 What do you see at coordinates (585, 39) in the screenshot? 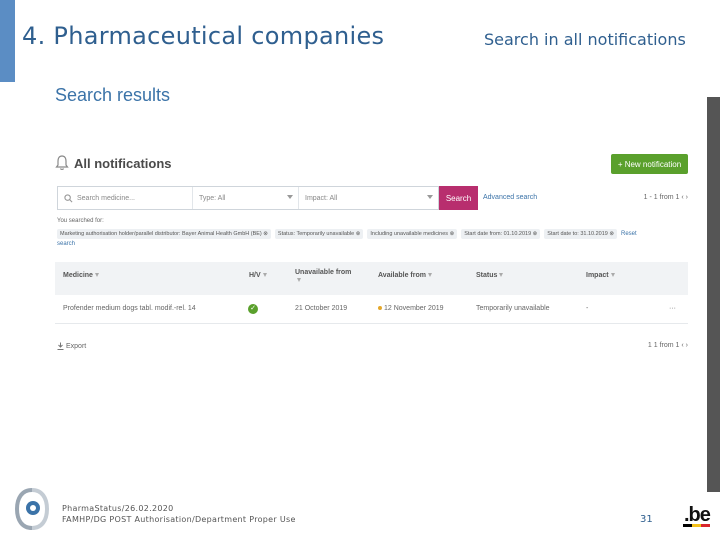
I see `slide-subtitle: Search in all notifications` at bounding box center [585, 39].